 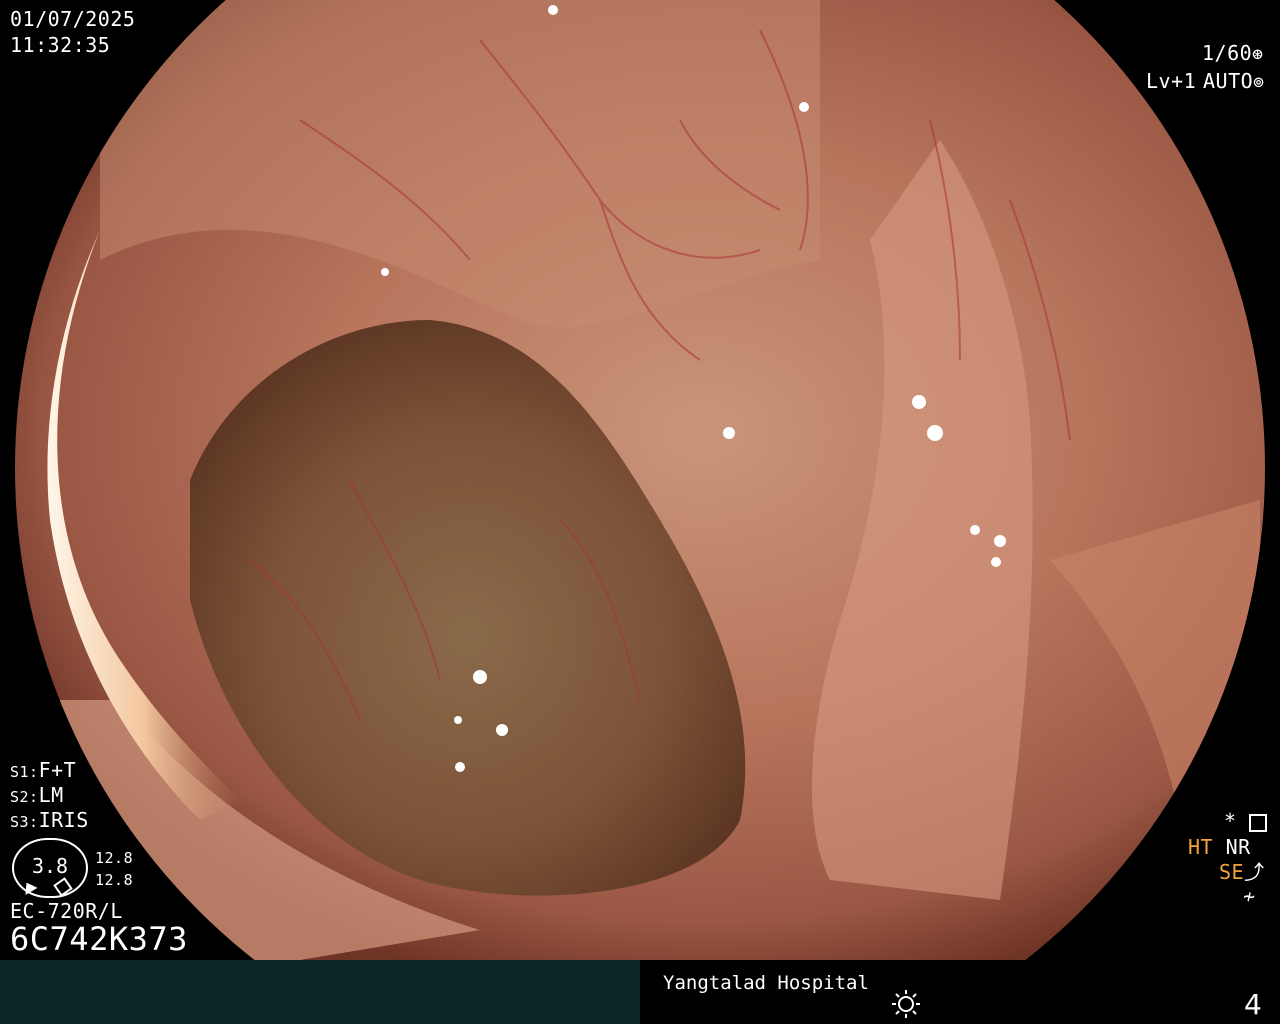 What do you see at coordinates (1219, 847) in the screenshot?
I see `status-row-2: HT NR` at bounding box center [1219, 847].